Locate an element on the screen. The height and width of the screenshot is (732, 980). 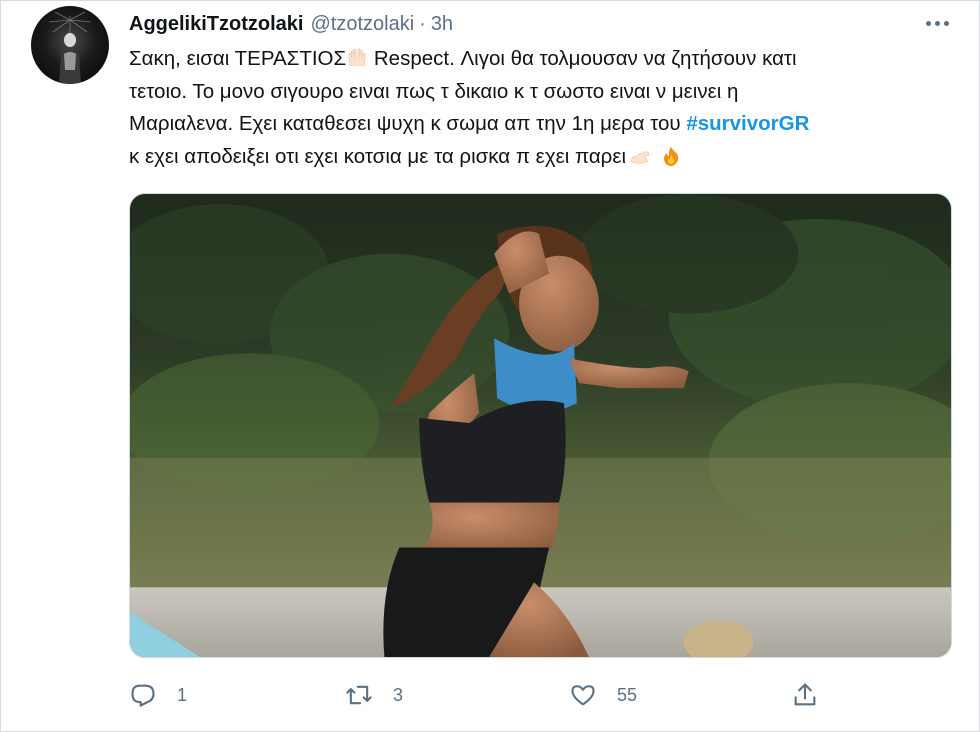
share-icon is located at coordinates (805, 695).